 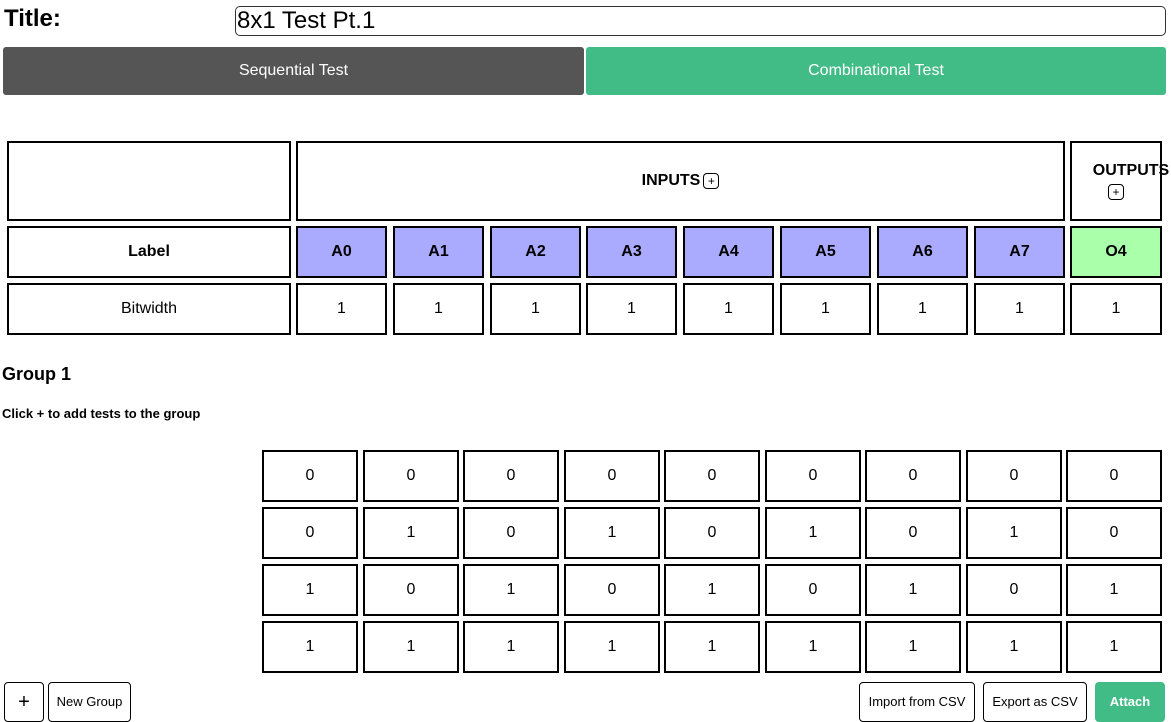 What do you see at coordinates (438, 252) in the screenshot?
I see `input-label-cell: A1` at bounding box center [438, 252].